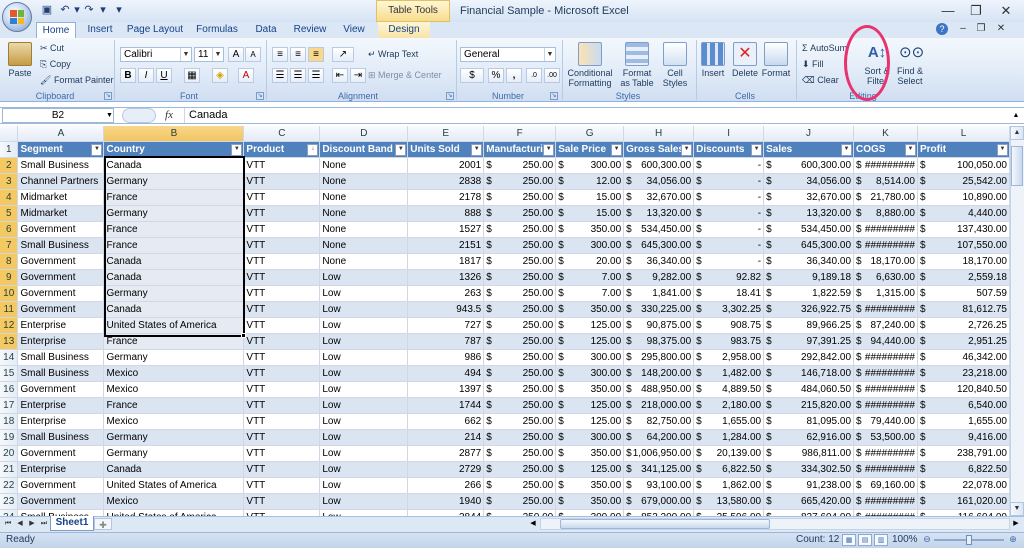  Describe the element at coordinates (76, 80) in the screenshot. I see `format-painter-button: 🖌 Format Painter` at that location.